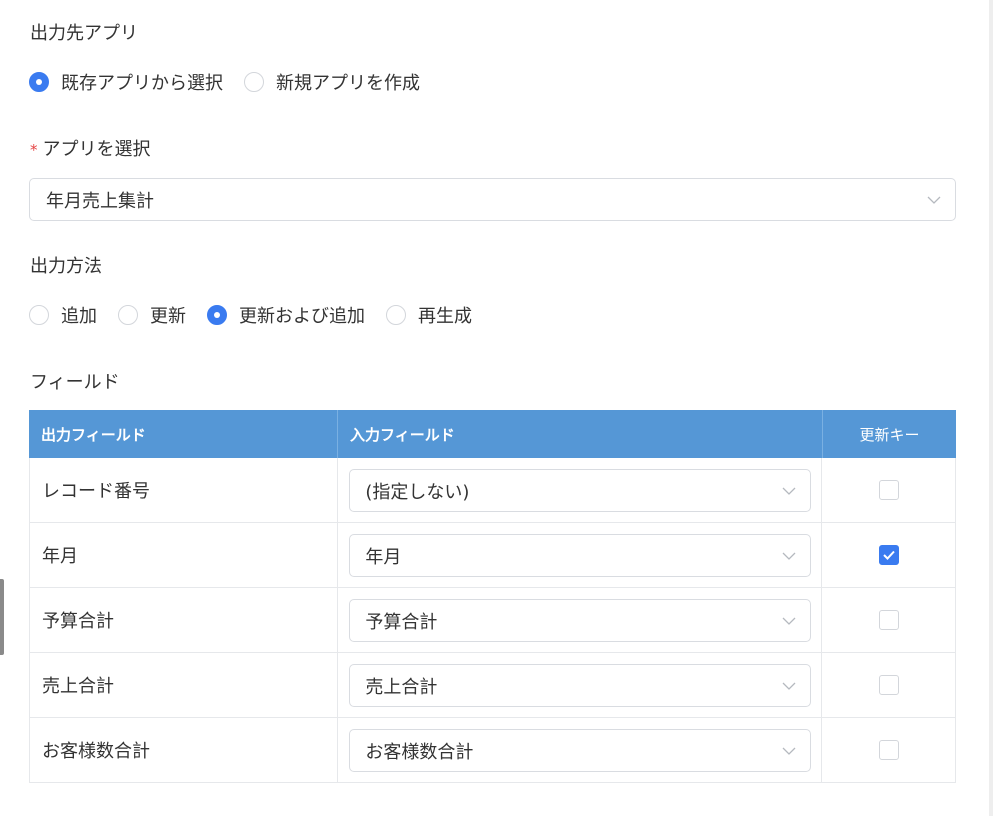  Describe the element at coordinates (183, 434) in the screenshot. I see `header-output-field: 出力フィールド` at that location.